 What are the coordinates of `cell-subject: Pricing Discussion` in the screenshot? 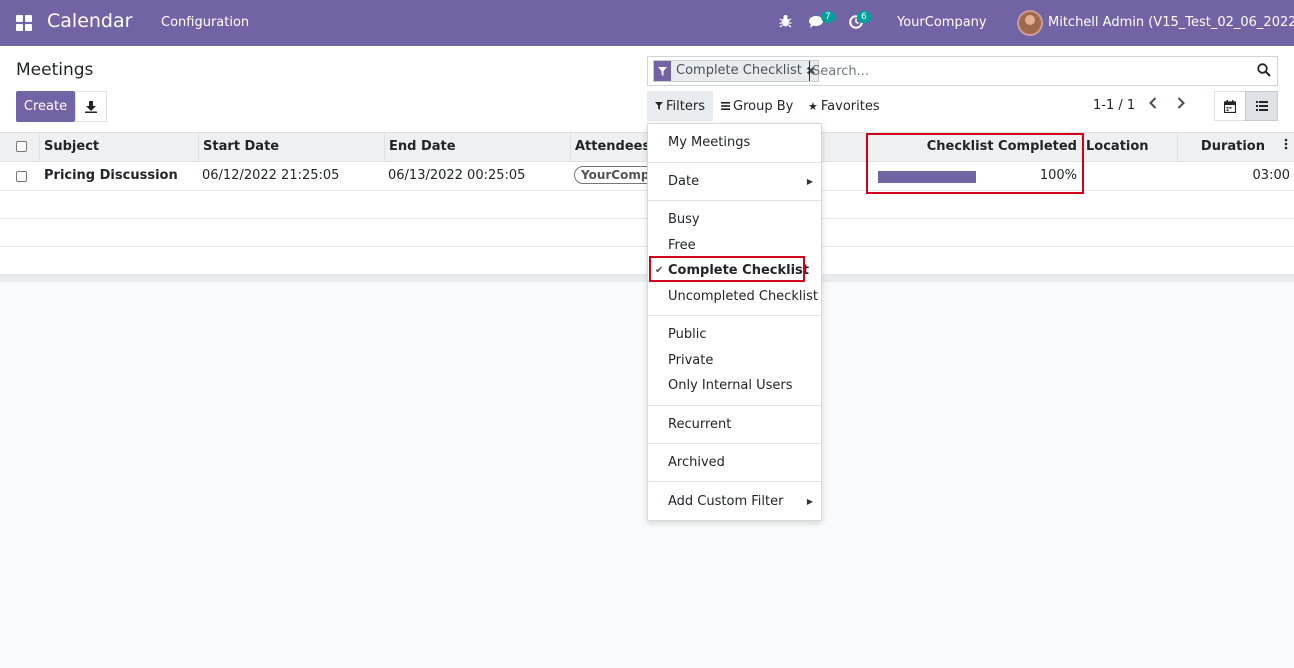 It's located at (111, 175).